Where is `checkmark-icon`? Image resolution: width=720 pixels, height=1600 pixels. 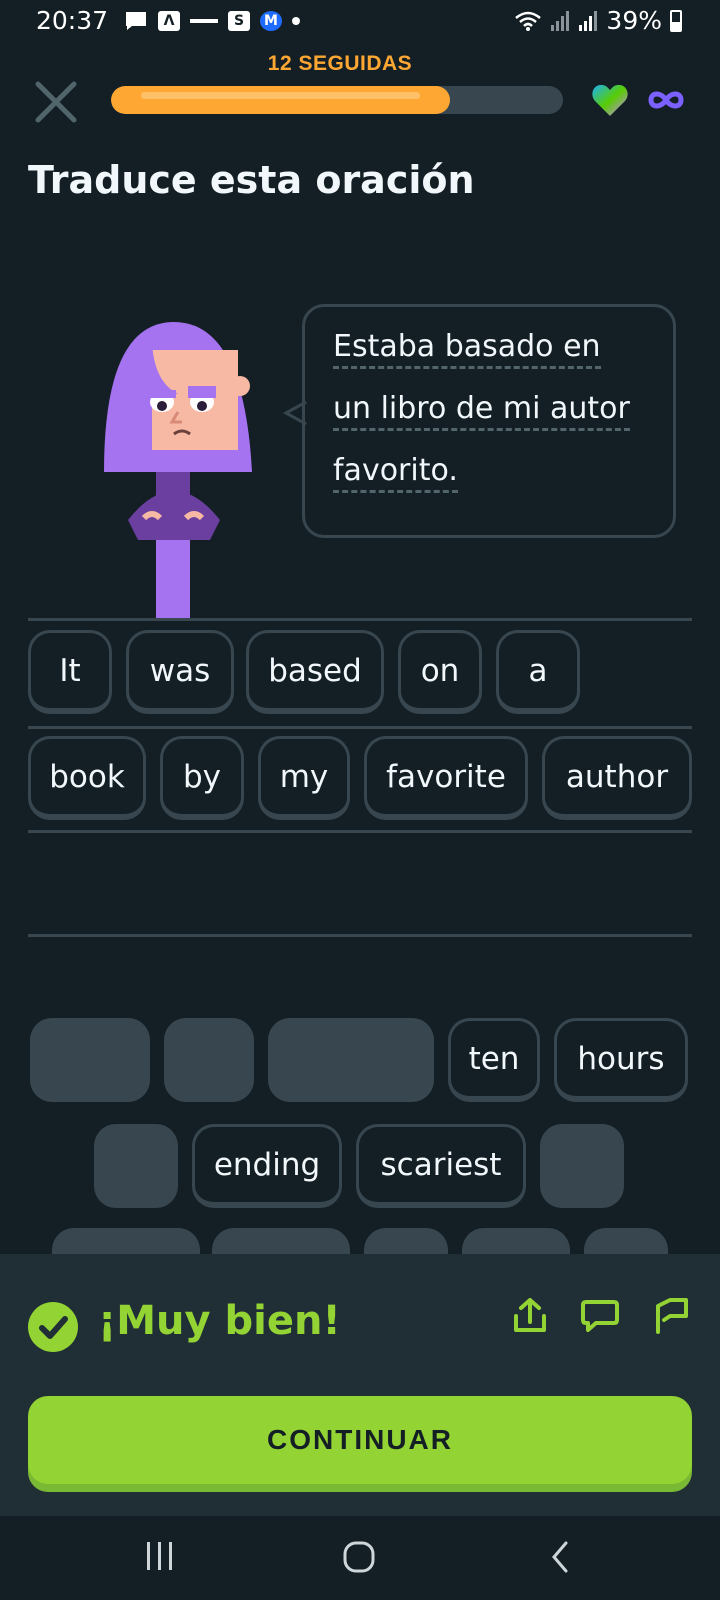
checkmark-icon is located at coordinates (53, 1327).